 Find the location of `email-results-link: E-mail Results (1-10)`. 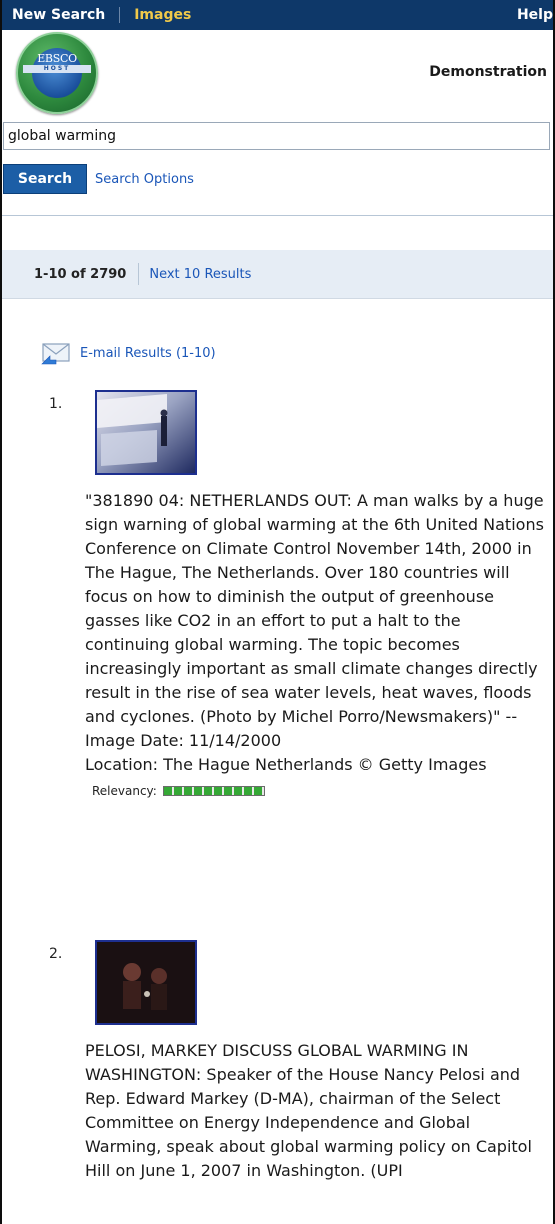

email-results-link: E-mail Results (1-10) is located at coordinates (148, 353).